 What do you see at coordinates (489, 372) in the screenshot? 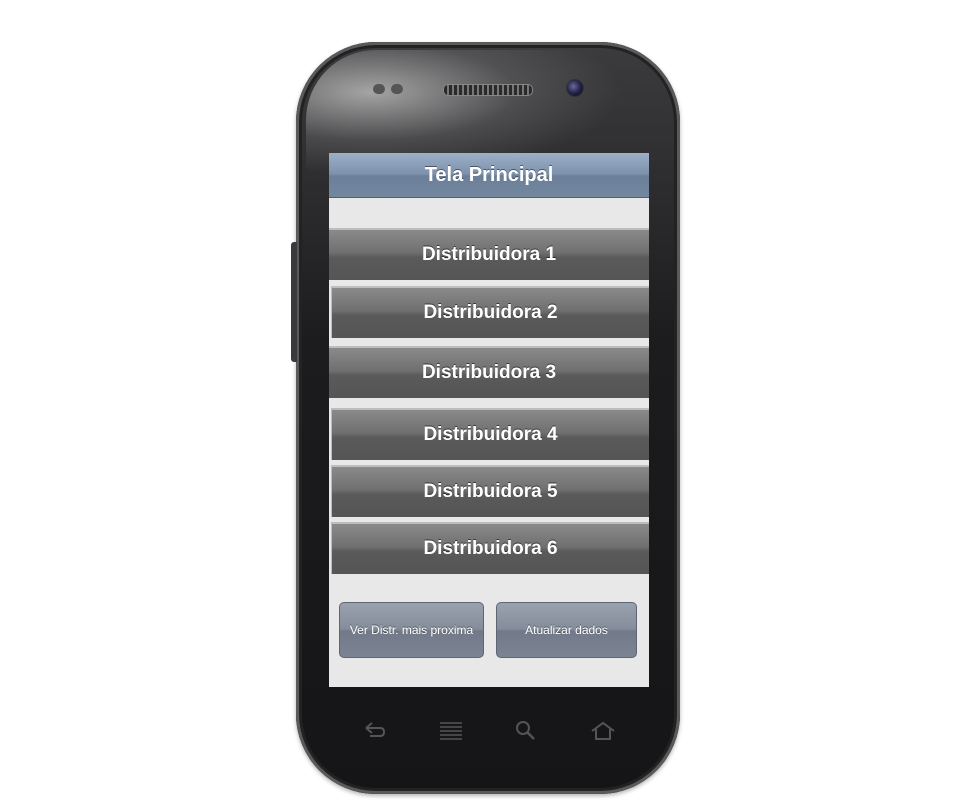
I see `distribuidora-3-button: Distribuidora 3` at bounding box center [489, 372].